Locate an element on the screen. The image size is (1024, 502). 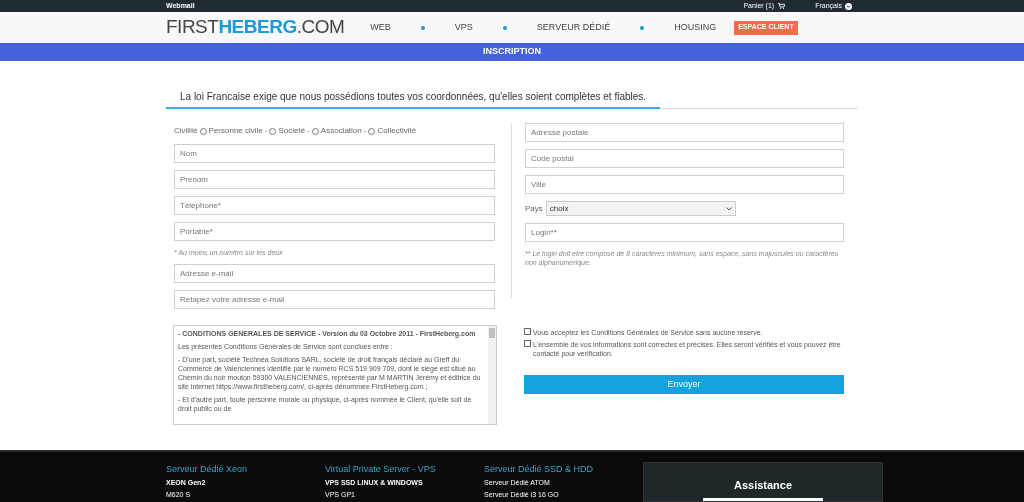
country-label: Pays is located at coordinates (534, 208).